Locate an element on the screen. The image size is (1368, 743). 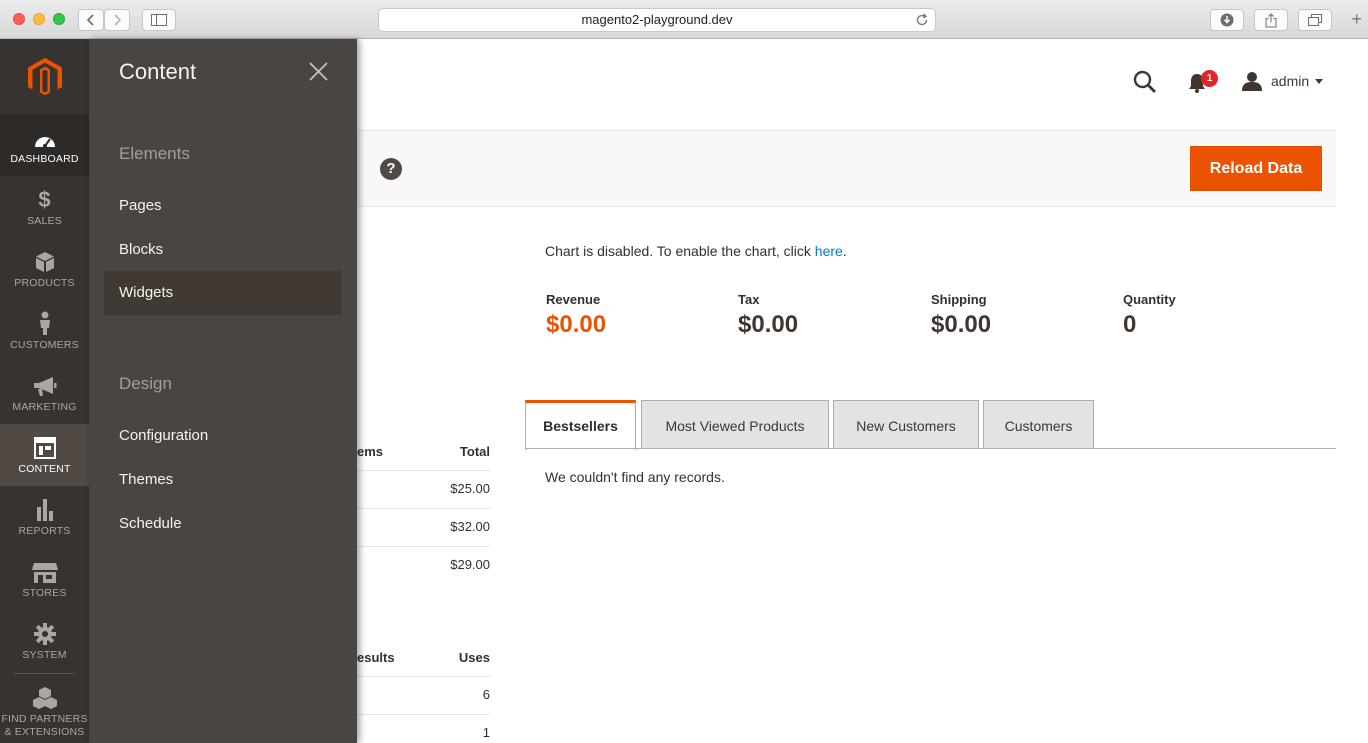
nav-sales: $ SALES is located at coordinates (44, 207).